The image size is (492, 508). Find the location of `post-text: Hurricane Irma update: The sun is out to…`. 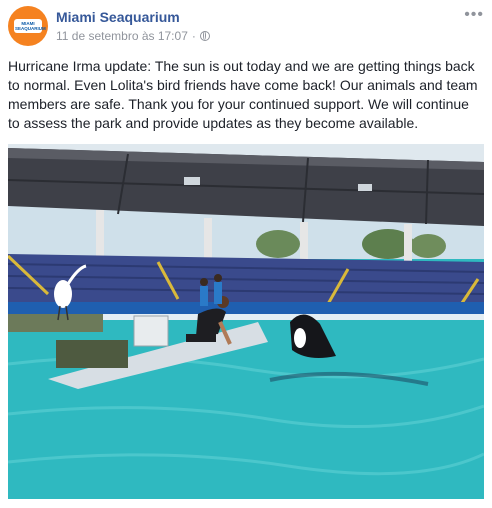

post-text: Hurricane Irma update: The sun is out to… is located at coordinates (243, 94).